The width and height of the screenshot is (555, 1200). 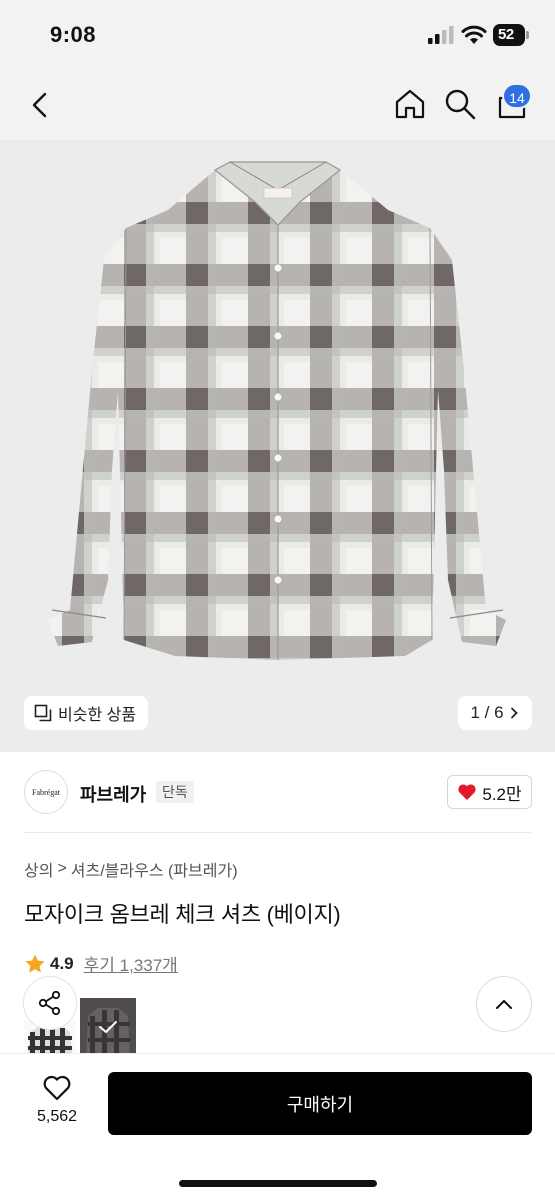 What do you see at coordinates (57, 1104) in the screenshot?
I see `wishlist-button: 5,562` at bounding box center [57, 1104].